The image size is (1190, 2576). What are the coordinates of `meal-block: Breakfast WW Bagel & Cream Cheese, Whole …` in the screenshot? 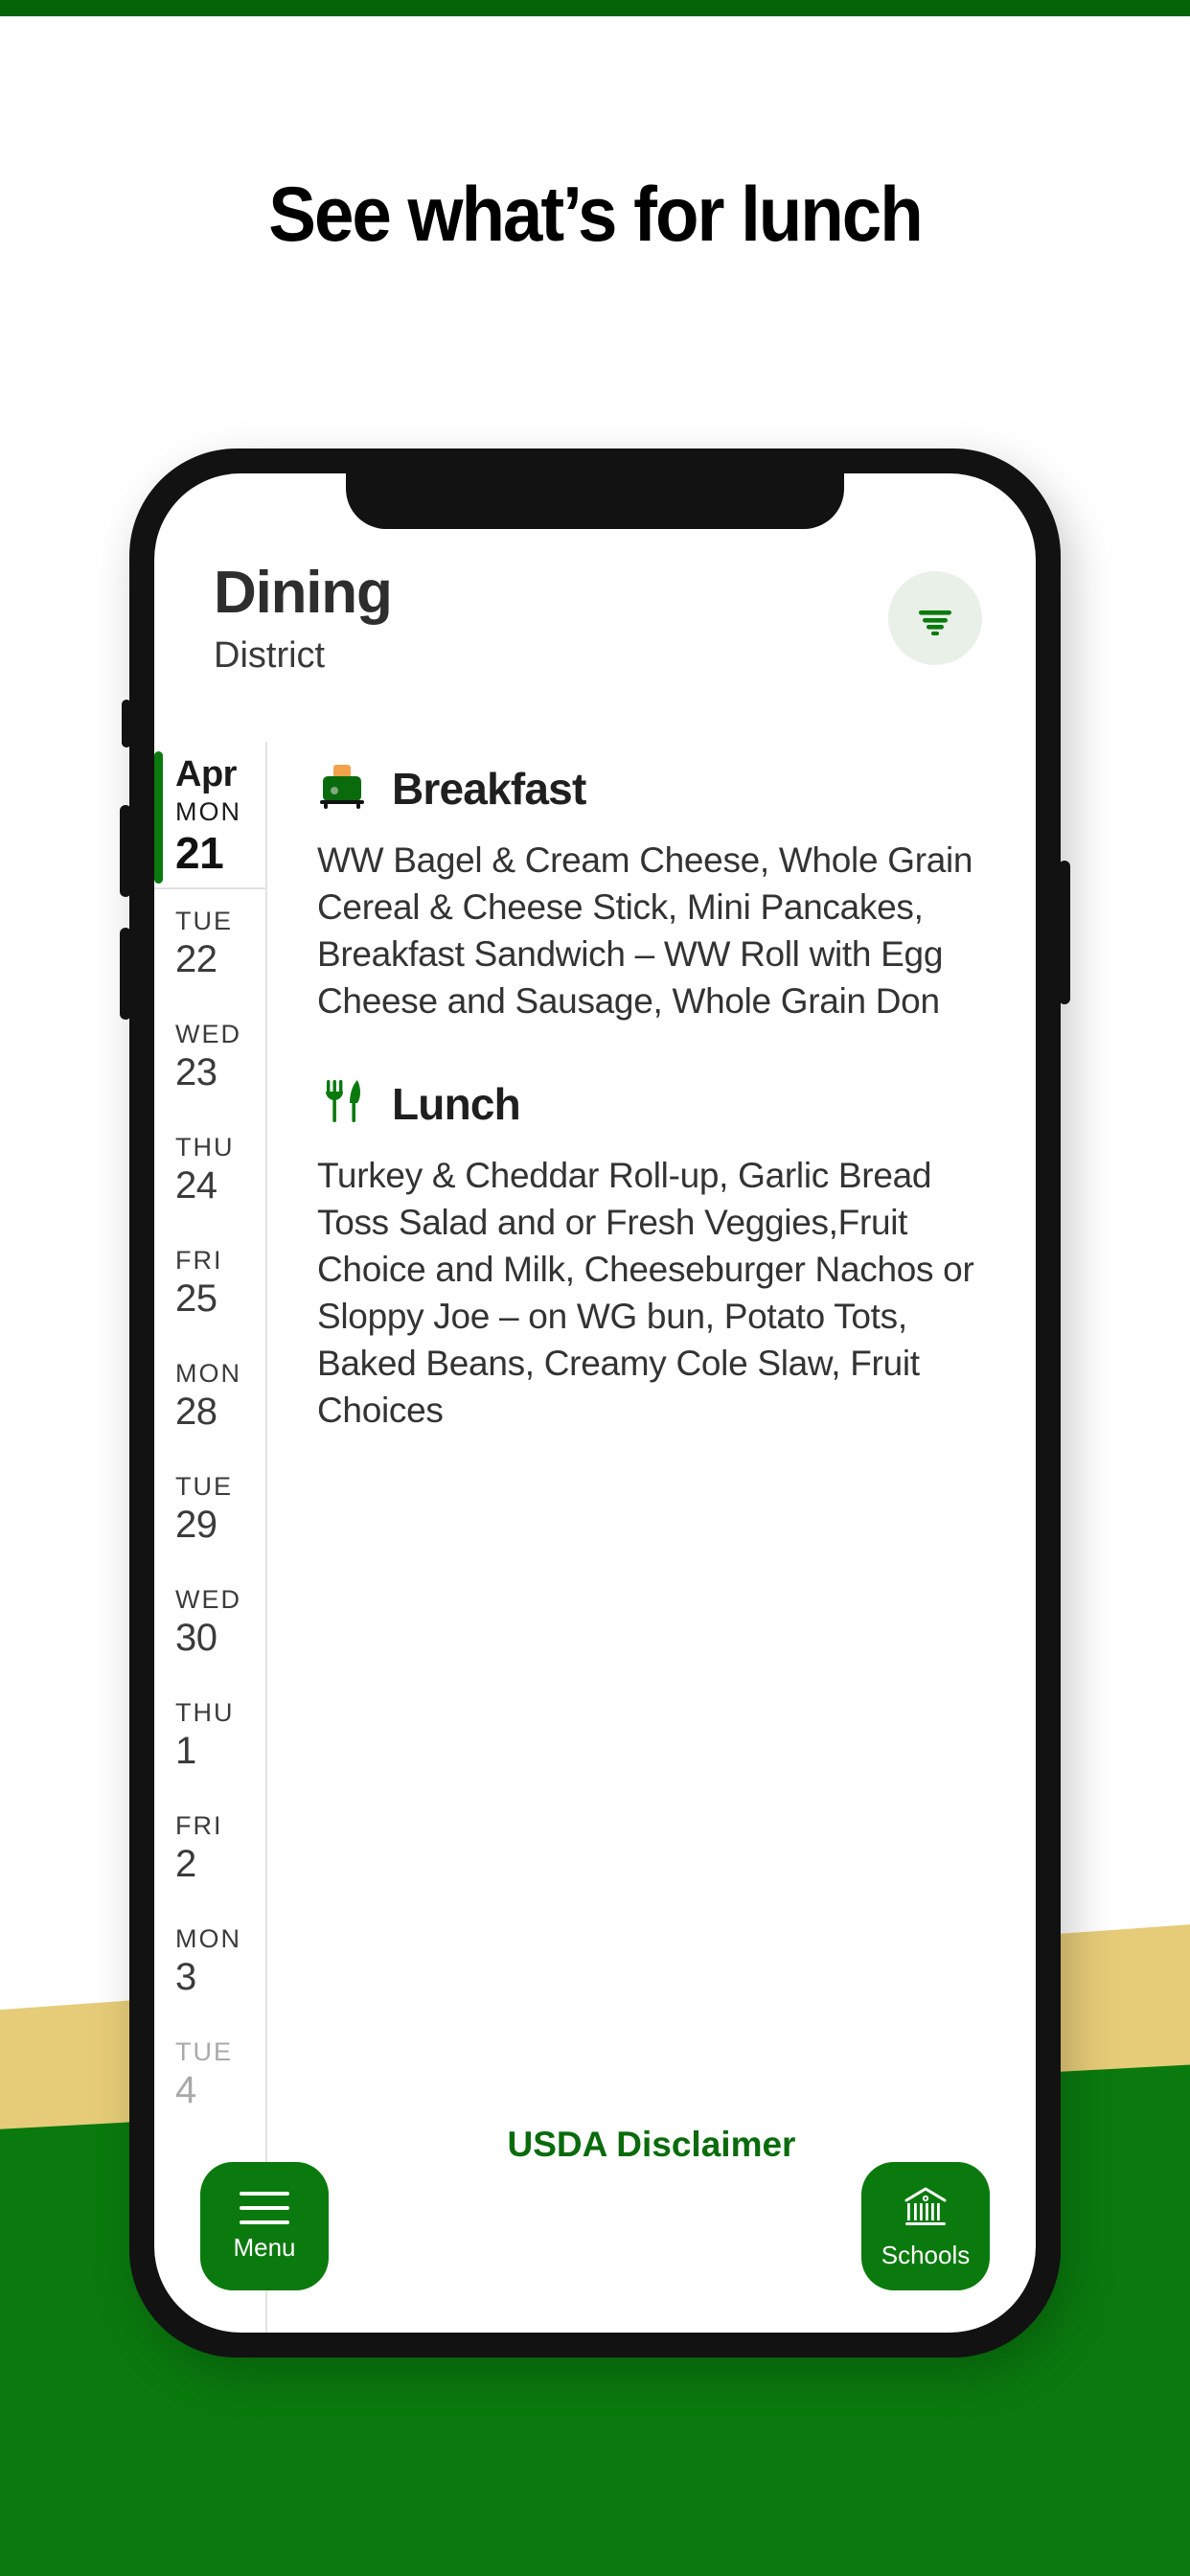 It's located at (655, 892).